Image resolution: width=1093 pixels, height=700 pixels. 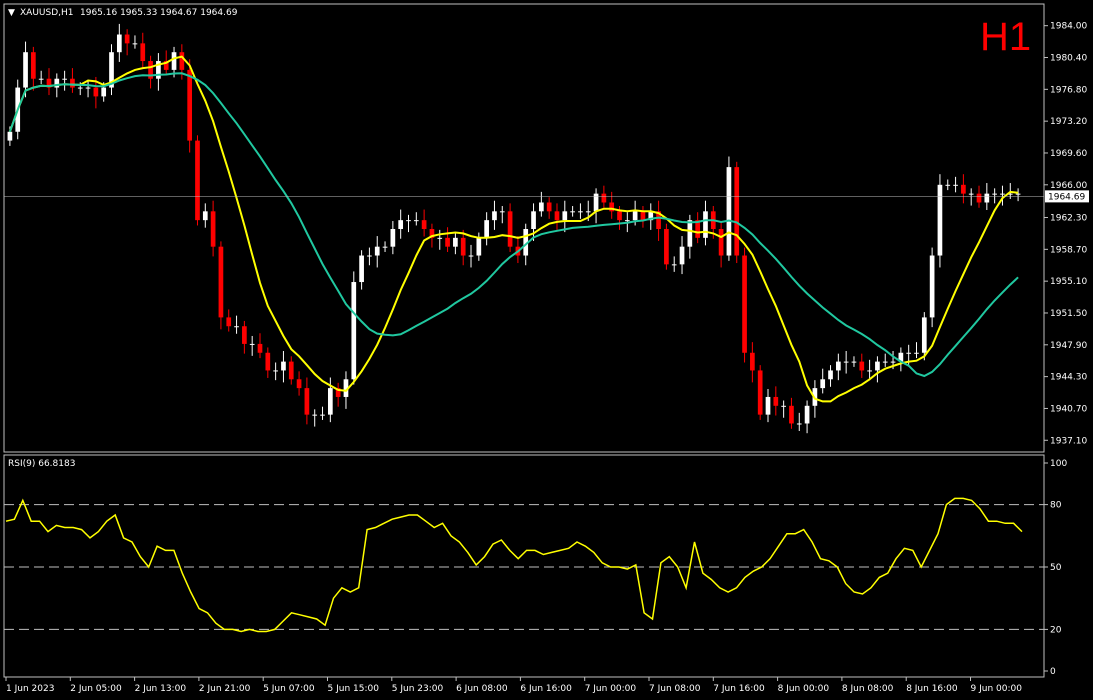 I want to click on symbol-menu-icon: ▼, so click(x=11, y=13).